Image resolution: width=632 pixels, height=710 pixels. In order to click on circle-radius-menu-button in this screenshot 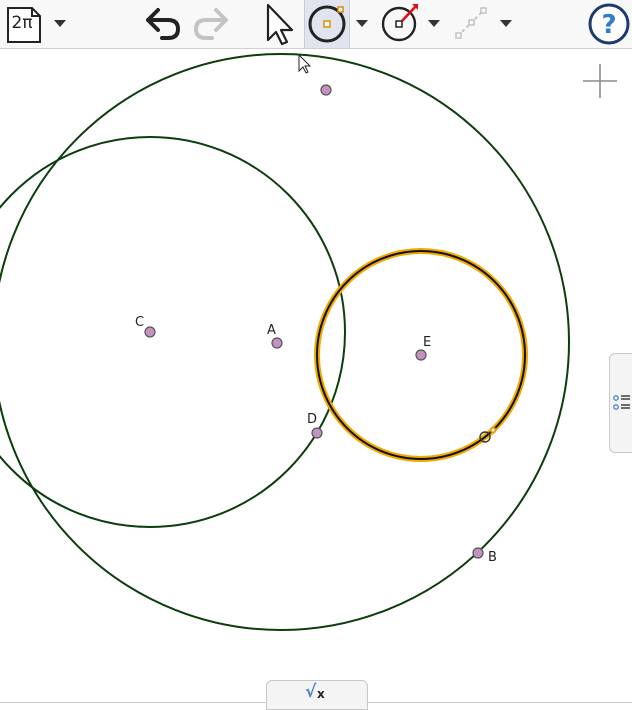, I will do `click(435, 24)`.